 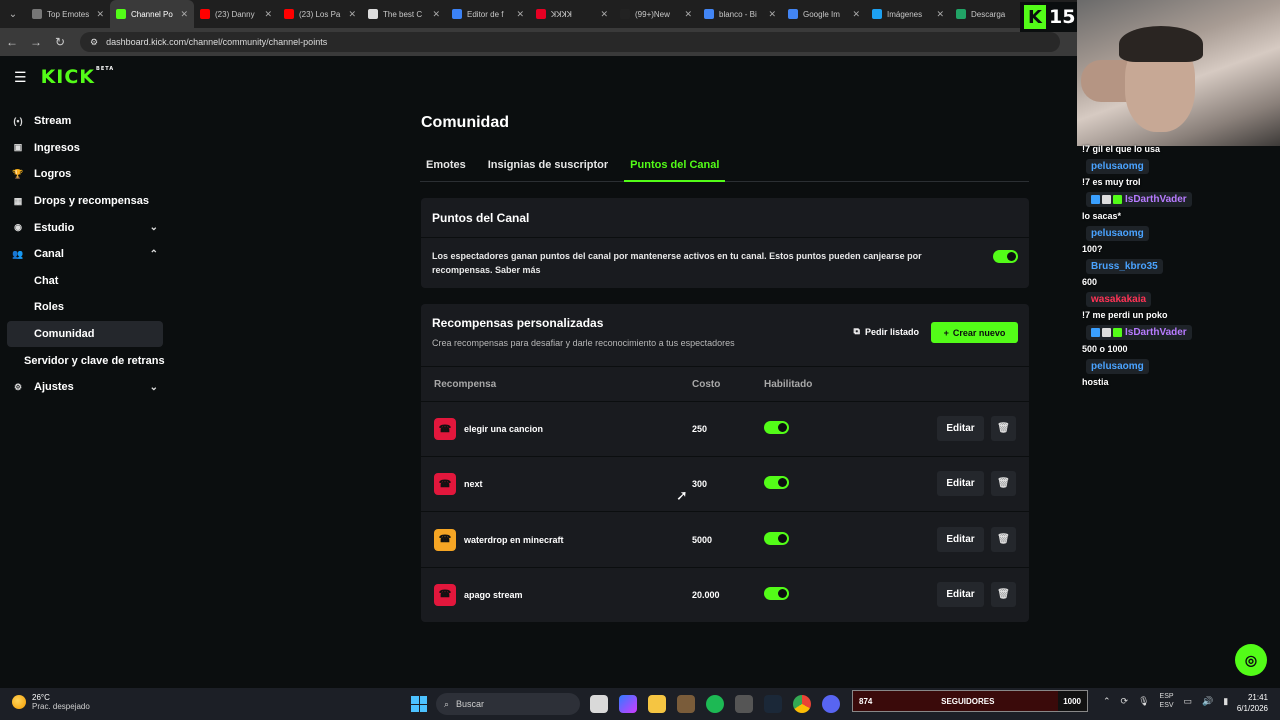 I want to click on help-chat-icon: ◎, so click(x=1251, y=660).